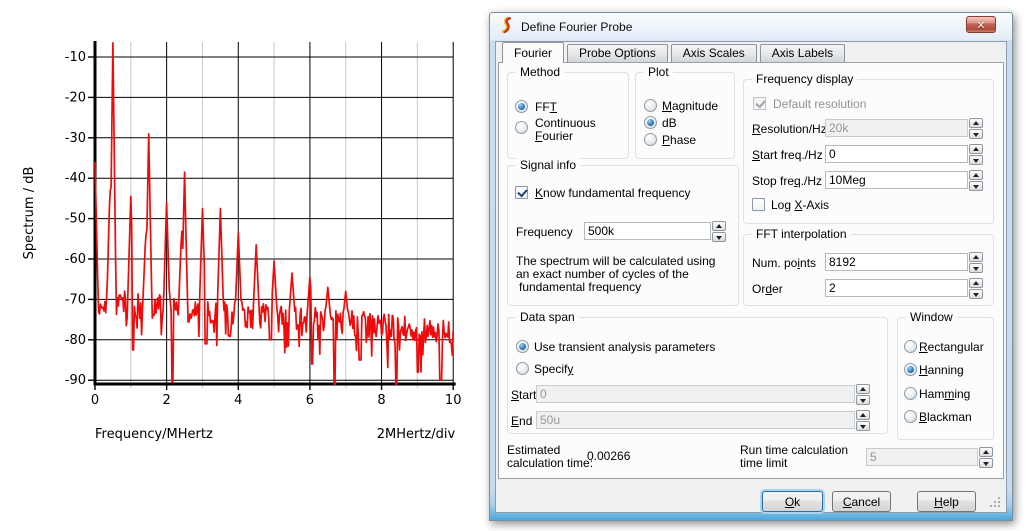 This screenshot has width=1032, height=531. Describe the element at coordinates (896, 180) in the screenshot. I see `stop-freq-input` at that location.